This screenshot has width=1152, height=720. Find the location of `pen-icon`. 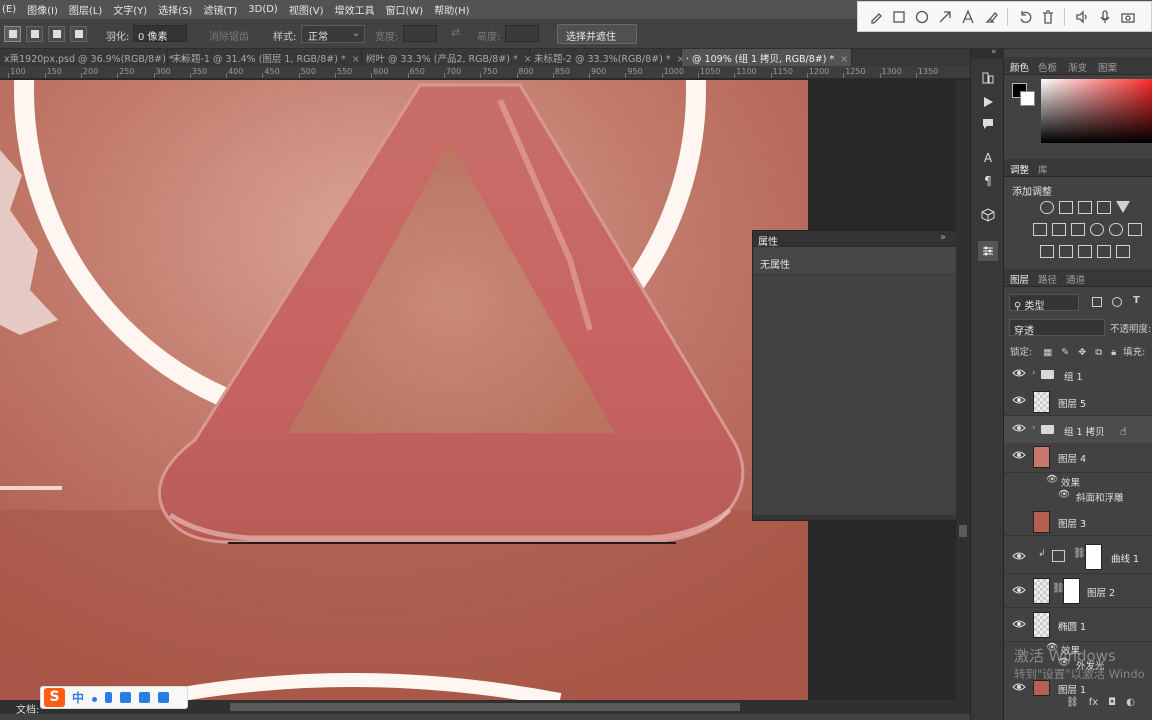

pen-icon is located at coordinates (875, 16).